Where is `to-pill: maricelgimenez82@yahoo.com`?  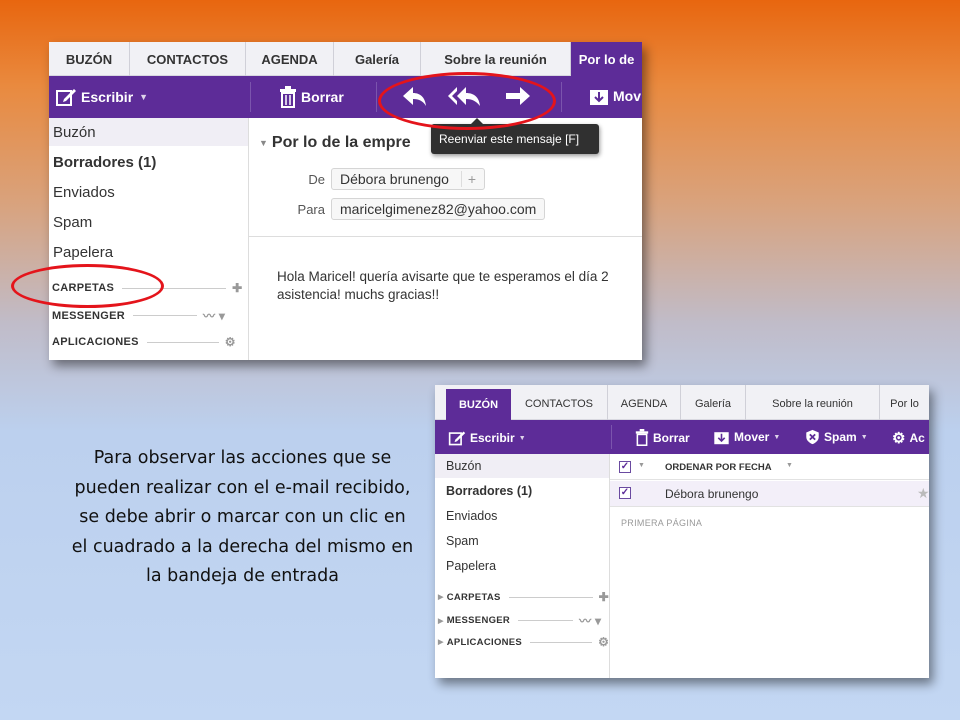
to-pill: maricelgimenez82@yahoo.com is located at coordinates (438, 209).